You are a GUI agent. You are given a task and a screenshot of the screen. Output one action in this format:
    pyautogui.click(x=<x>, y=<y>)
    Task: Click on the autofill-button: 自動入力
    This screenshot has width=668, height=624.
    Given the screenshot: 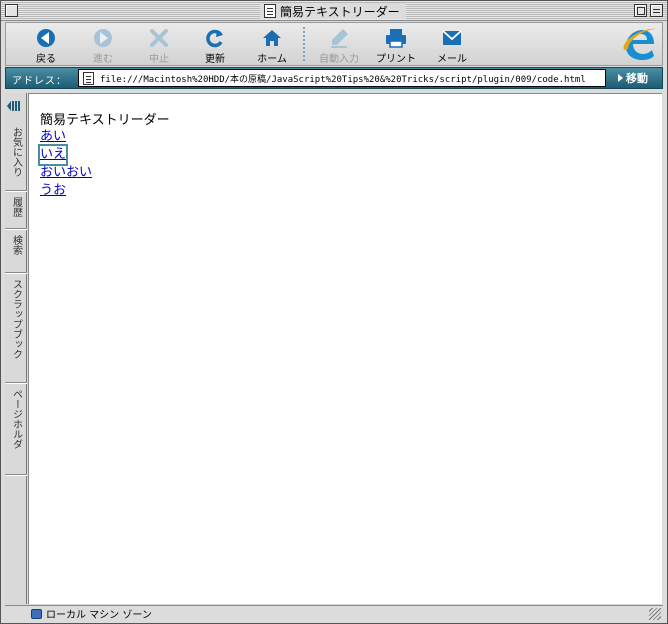 What is the action you would take?
    pyautogui.click(x=339, y=44)
    